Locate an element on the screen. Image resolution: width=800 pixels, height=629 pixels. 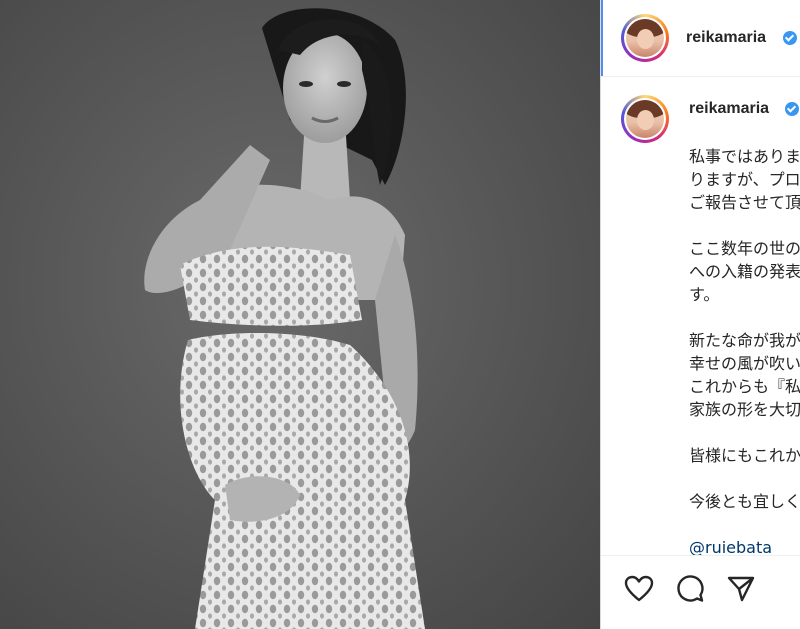
author-username: reikamaria is located at coordinates (726, 38).